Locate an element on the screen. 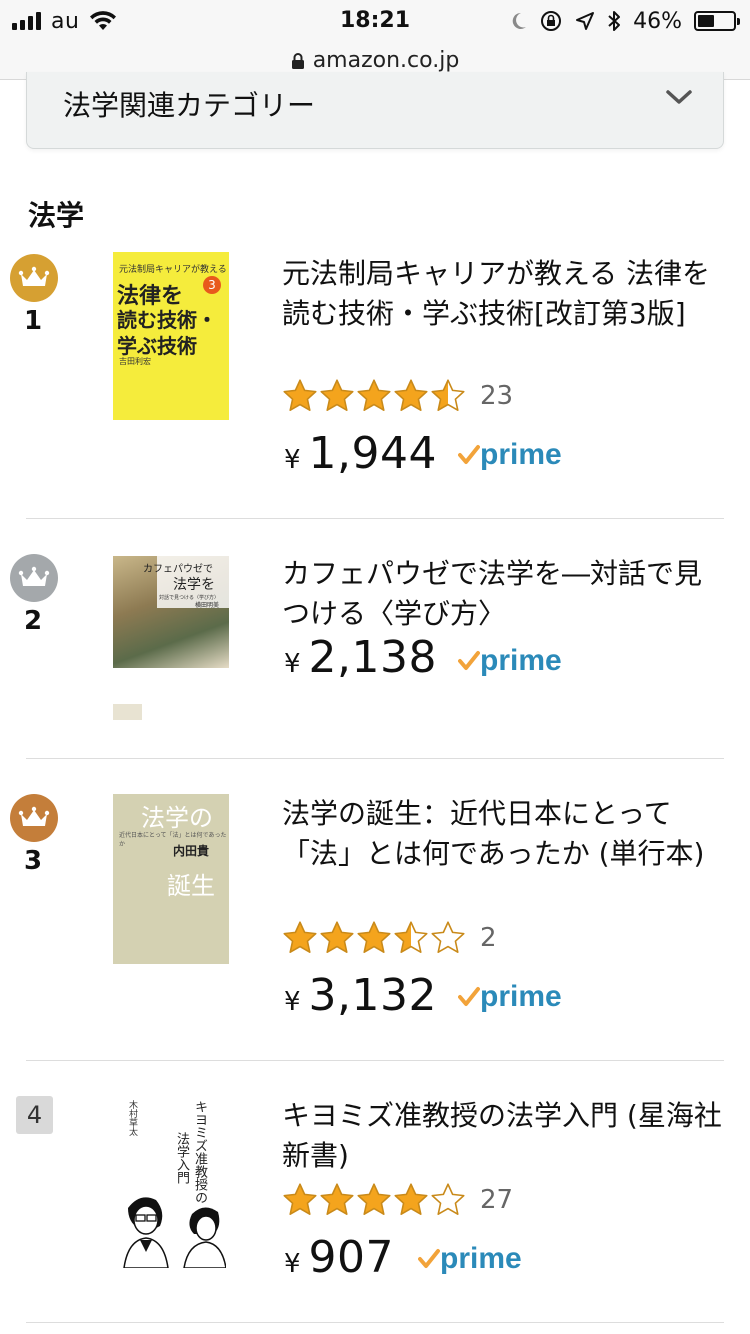  cover-author: 木村草太 is located at coordinates (132, 1118).